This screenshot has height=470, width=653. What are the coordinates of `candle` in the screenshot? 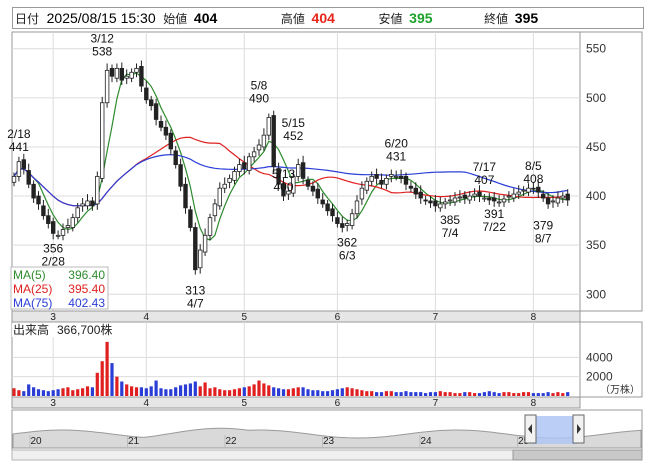 It's located at (195, 248).